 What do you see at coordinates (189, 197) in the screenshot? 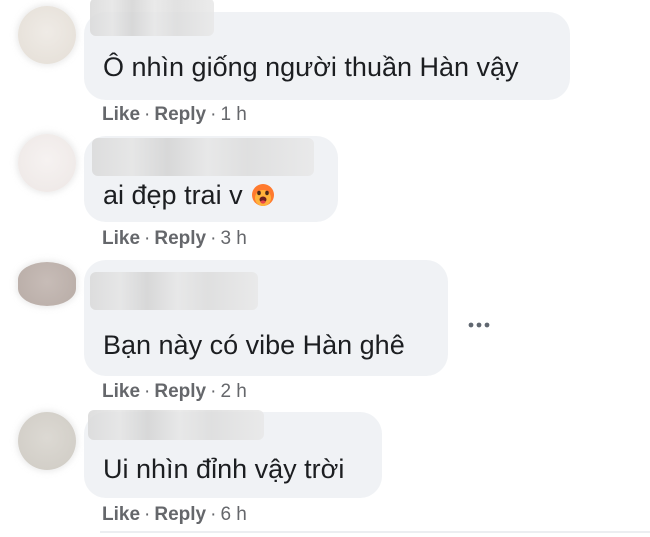
I see `comment-text: ai đẹp trai v` at bounding box center [189, 197].